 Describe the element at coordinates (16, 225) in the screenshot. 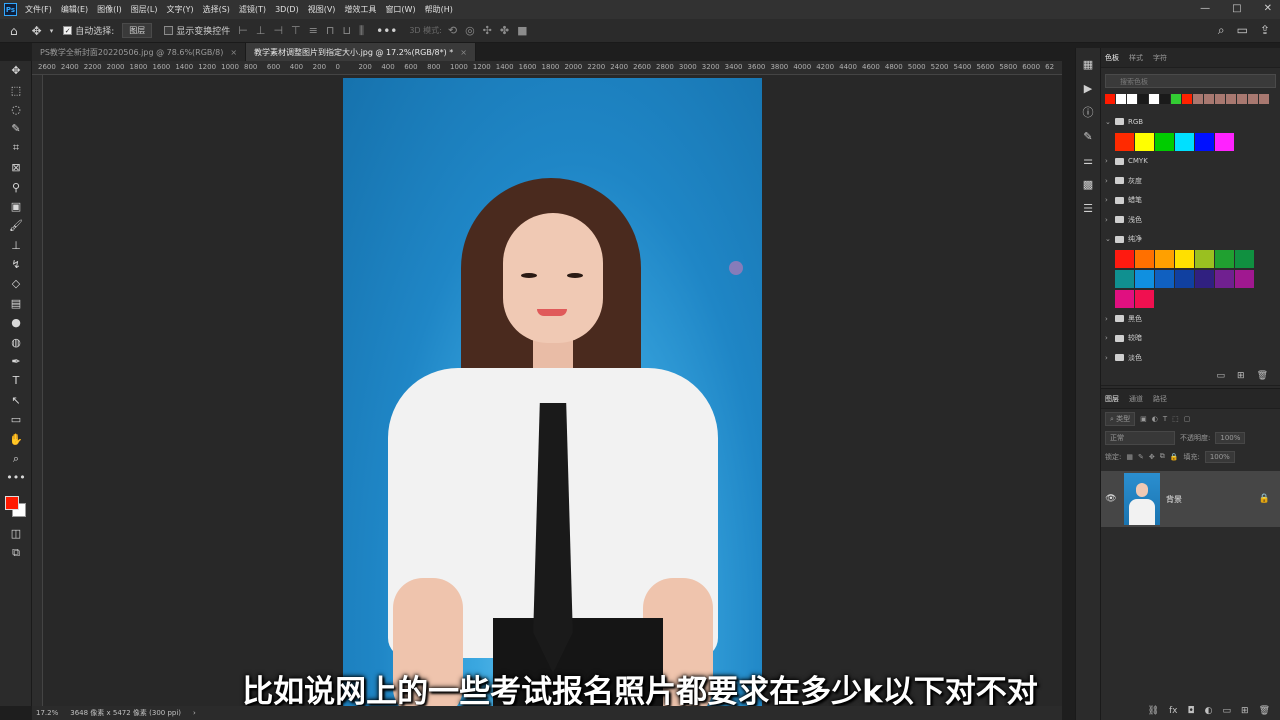

I see `brush-tool-icon: 🖌` at that location.